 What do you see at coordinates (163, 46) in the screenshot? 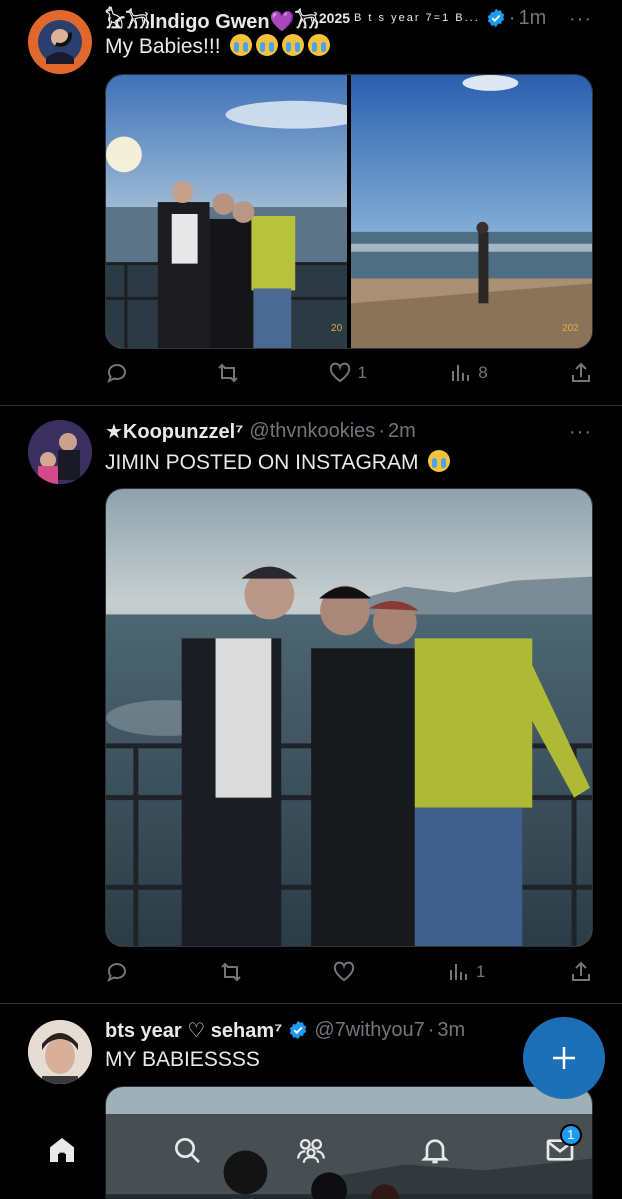
I see `tweet-text-content: My Babies!!!` at bounding box center [163, 46].